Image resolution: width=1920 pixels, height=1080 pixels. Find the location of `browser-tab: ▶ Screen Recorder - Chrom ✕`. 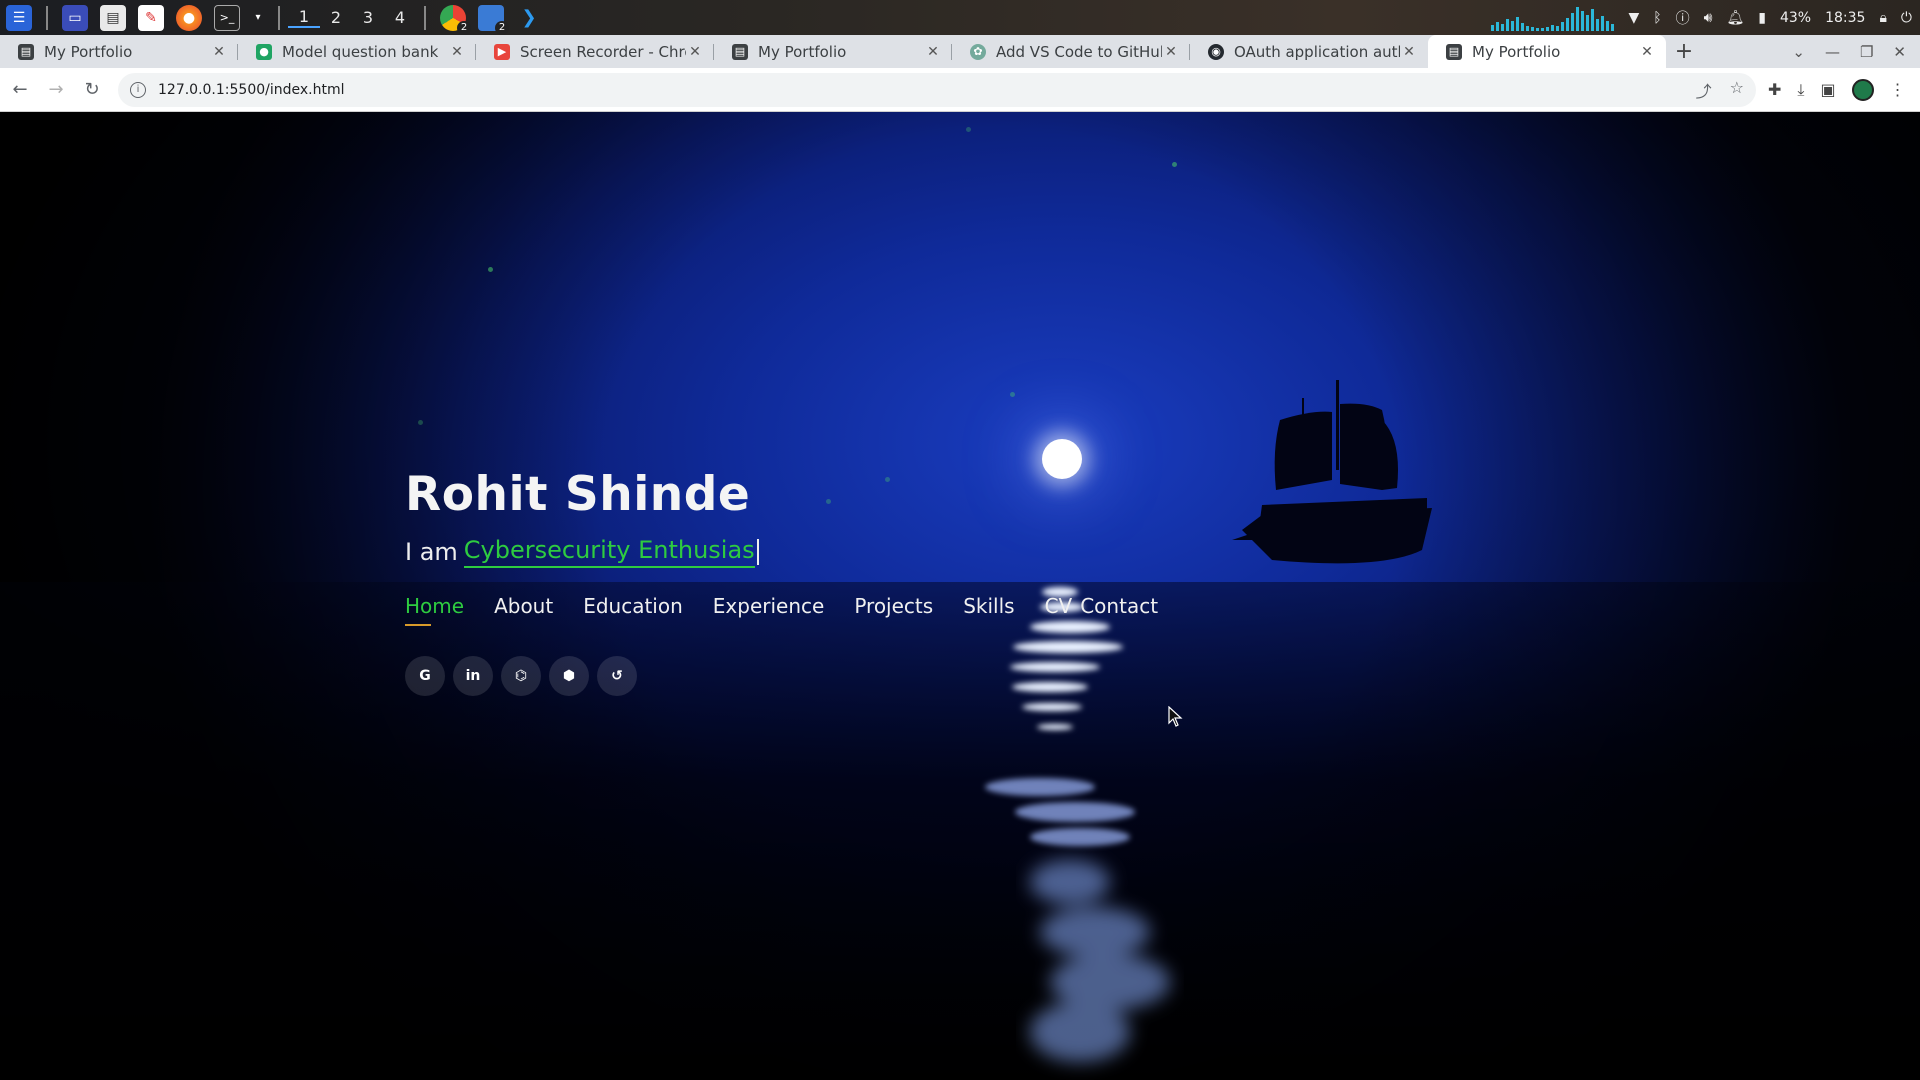

browser-tab: ▶ Screen Recorder - Chrom ✕ is located at coordinates (595, 51).